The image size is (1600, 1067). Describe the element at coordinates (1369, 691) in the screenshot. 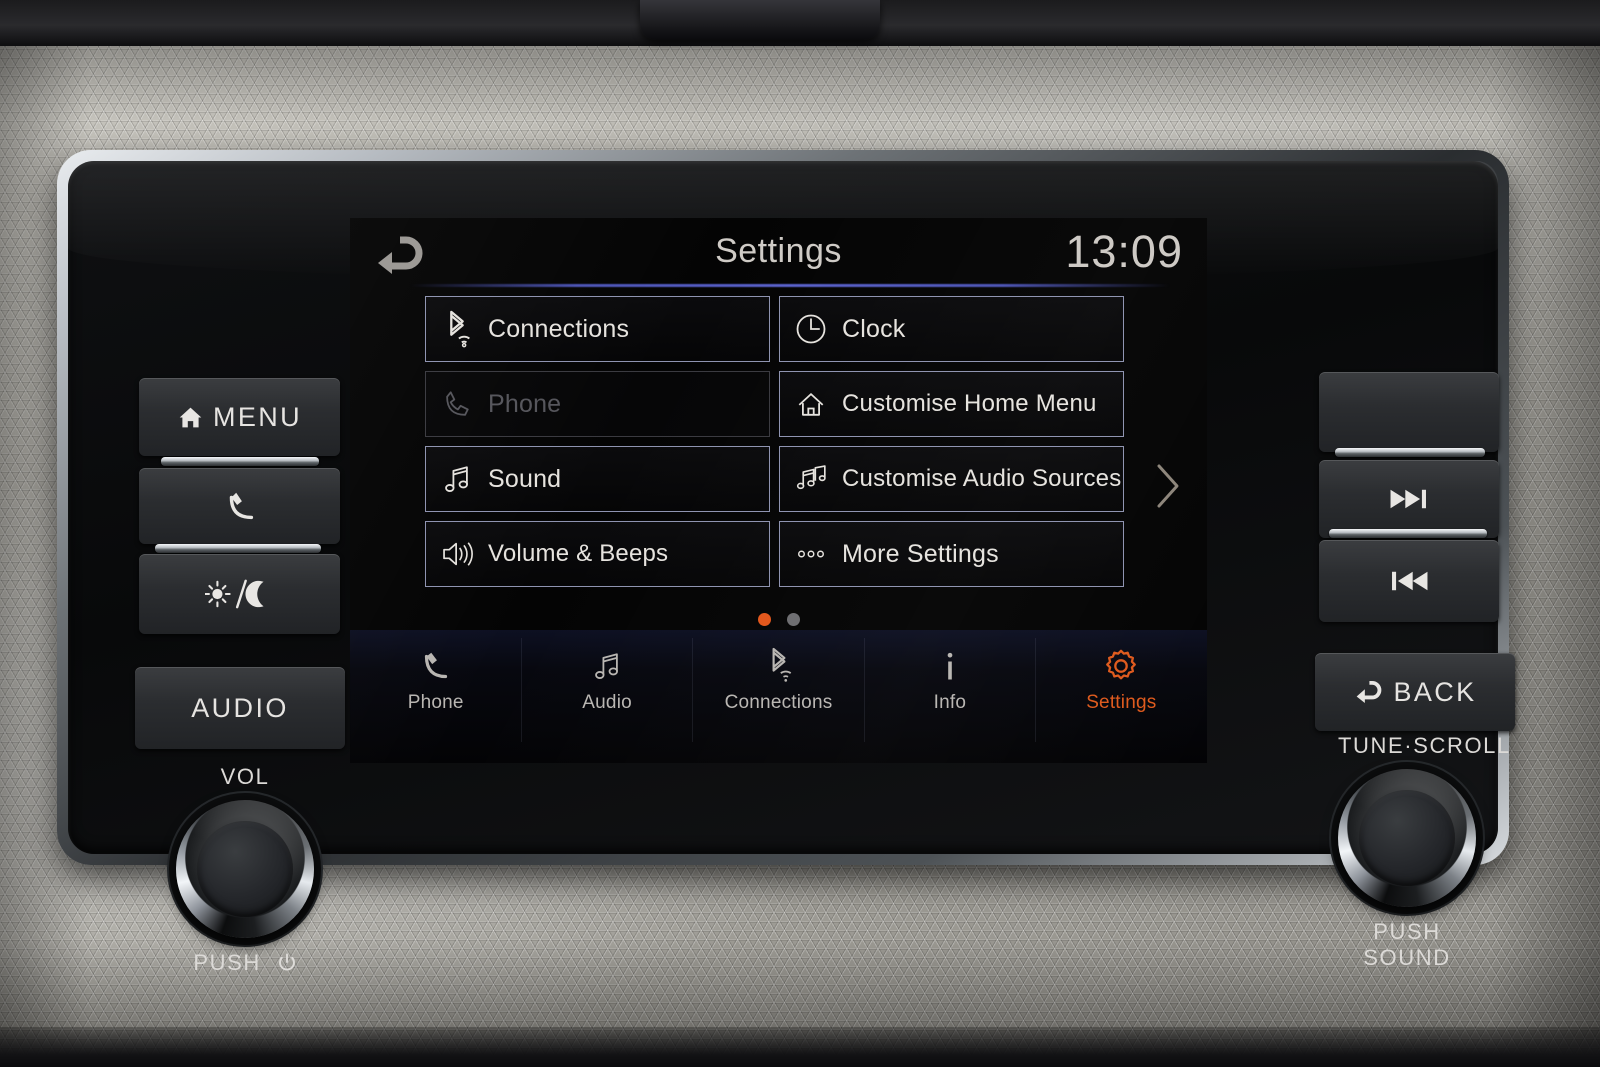

I see `back-arrow-icon` at that location.